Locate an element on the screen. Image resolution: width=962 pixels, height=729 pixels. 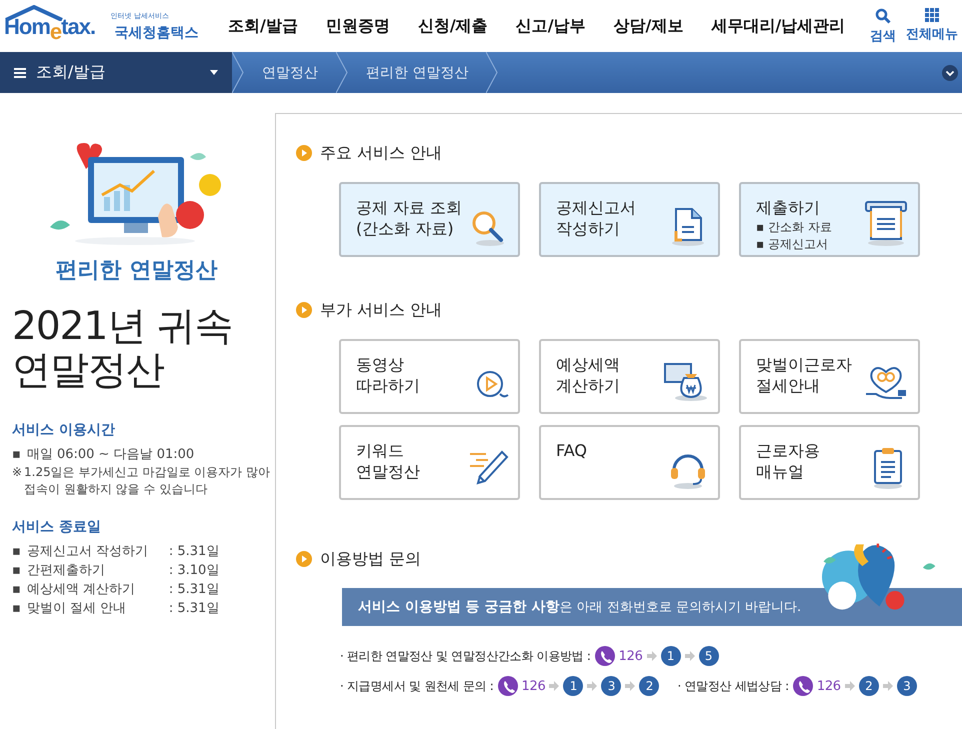
menu-item: 세무대리/납세관리 is located at coordinates (778, 26).